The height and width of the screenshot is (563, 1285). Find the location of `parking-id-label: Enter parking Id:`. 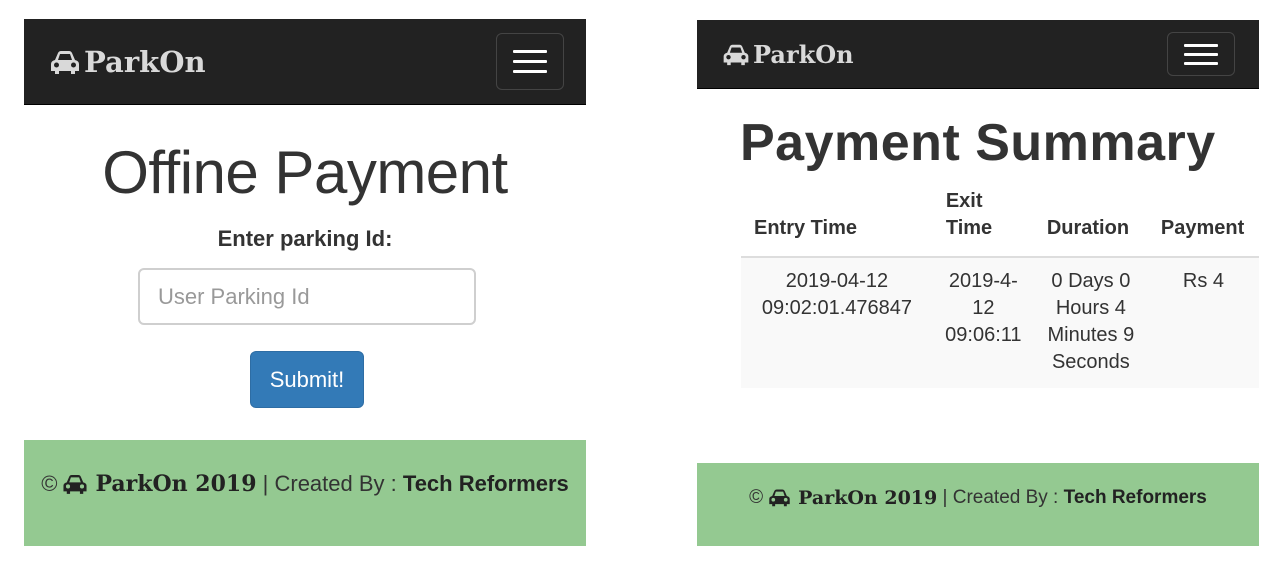

parking-id-label: Enter parking Id: is located at coordinates (305, 238).